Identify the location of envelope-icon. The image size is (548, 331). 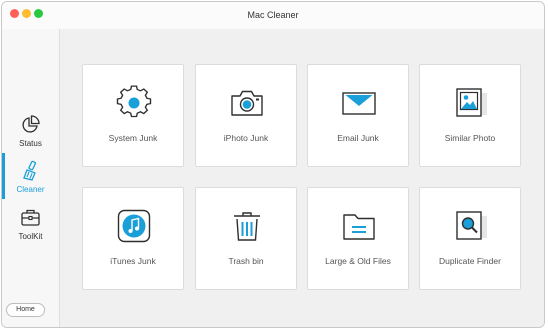
(359, 103).